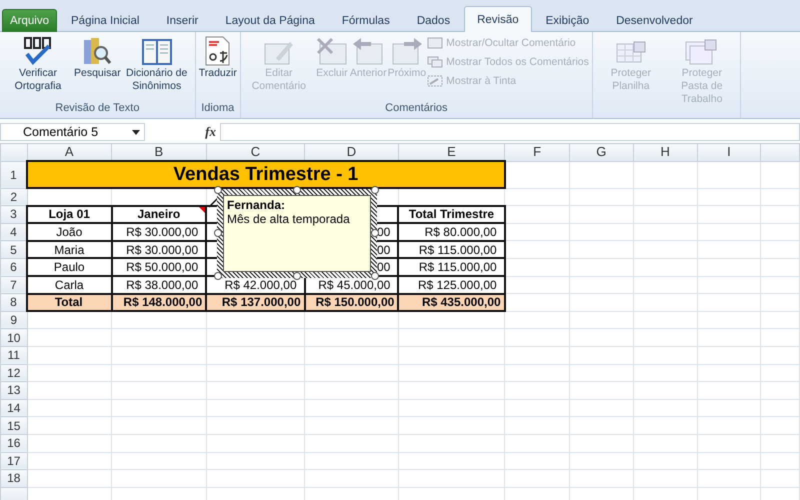  What do you see at coordinates (13, 285) in the screenshot?
I see `row-header: 7` at bounding box center [13, 285].